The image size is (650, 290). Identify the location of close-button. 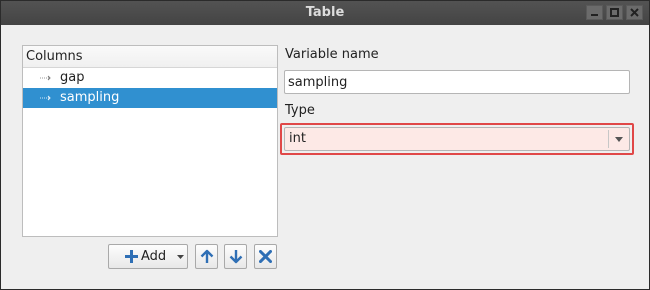
(634, 12).